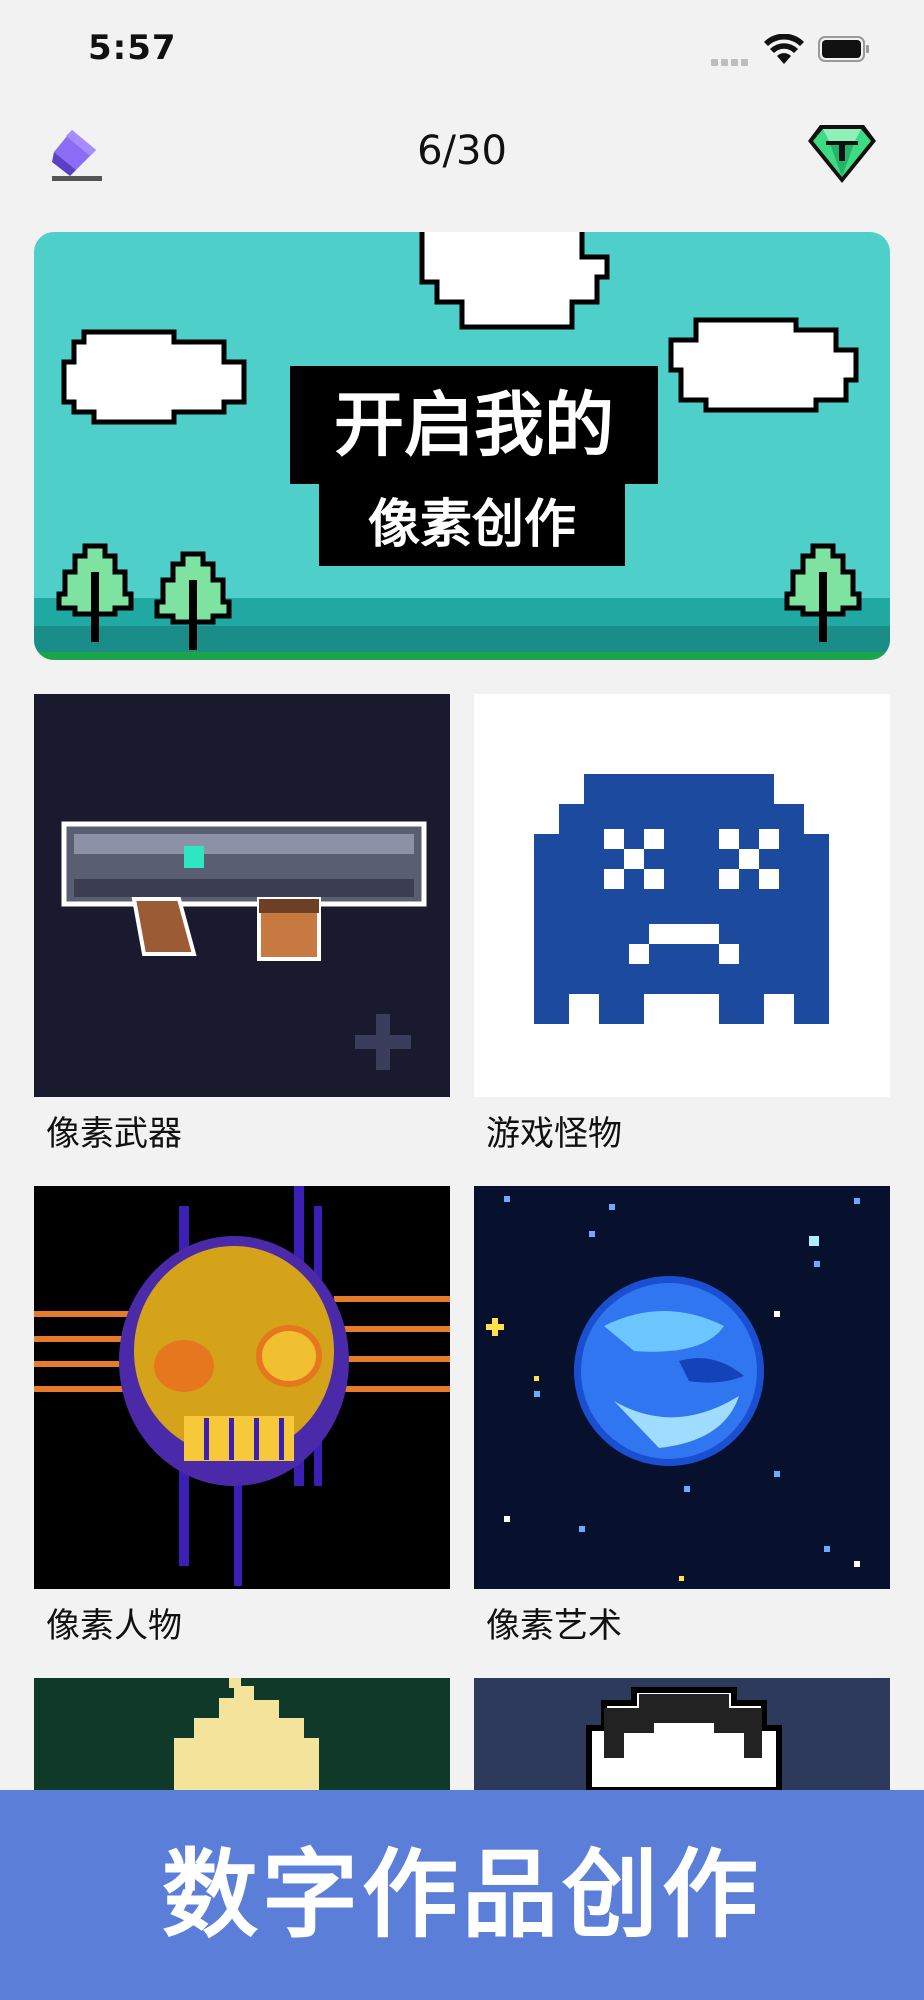  I want to click on girl-thumbnail, so click(242, 1734).